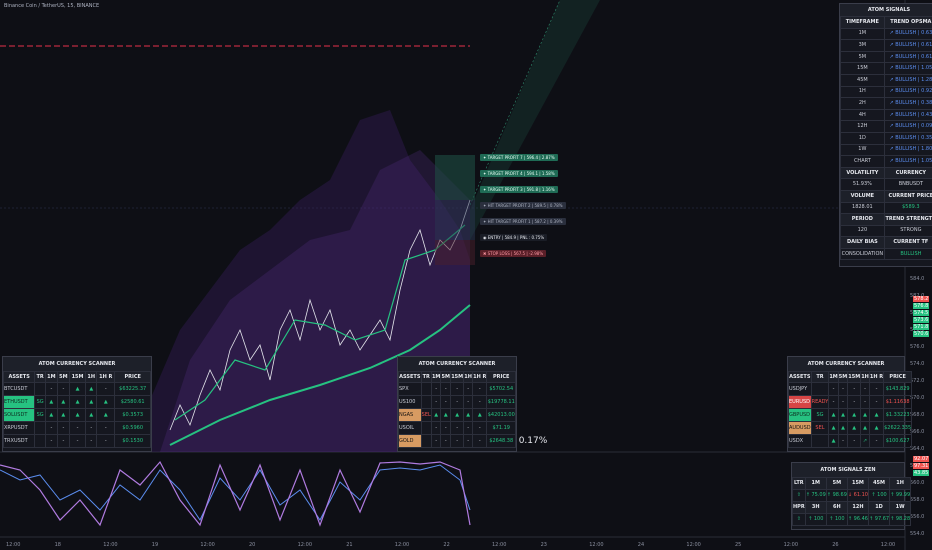 The image size is (932, 550). Describe the element at coordinates (514, 237) in the screenshot. I see `target-label-entry: ◉ ENTRY | 584.9 | PNL : 0.75%` at that location.